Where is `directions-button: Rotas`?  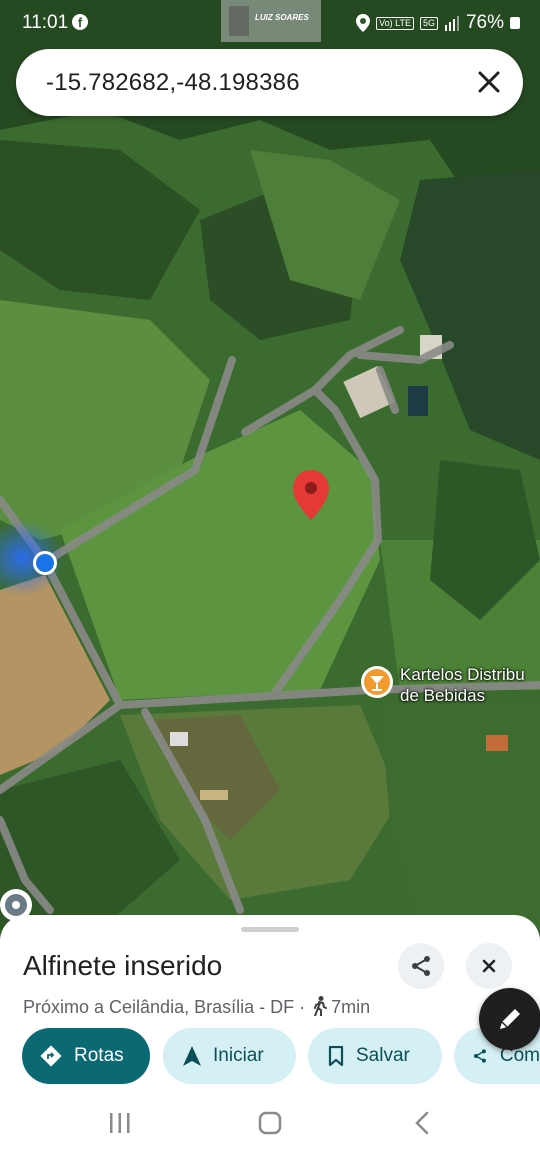
directions-button: Rotas is located at coordinates (86, 1056).